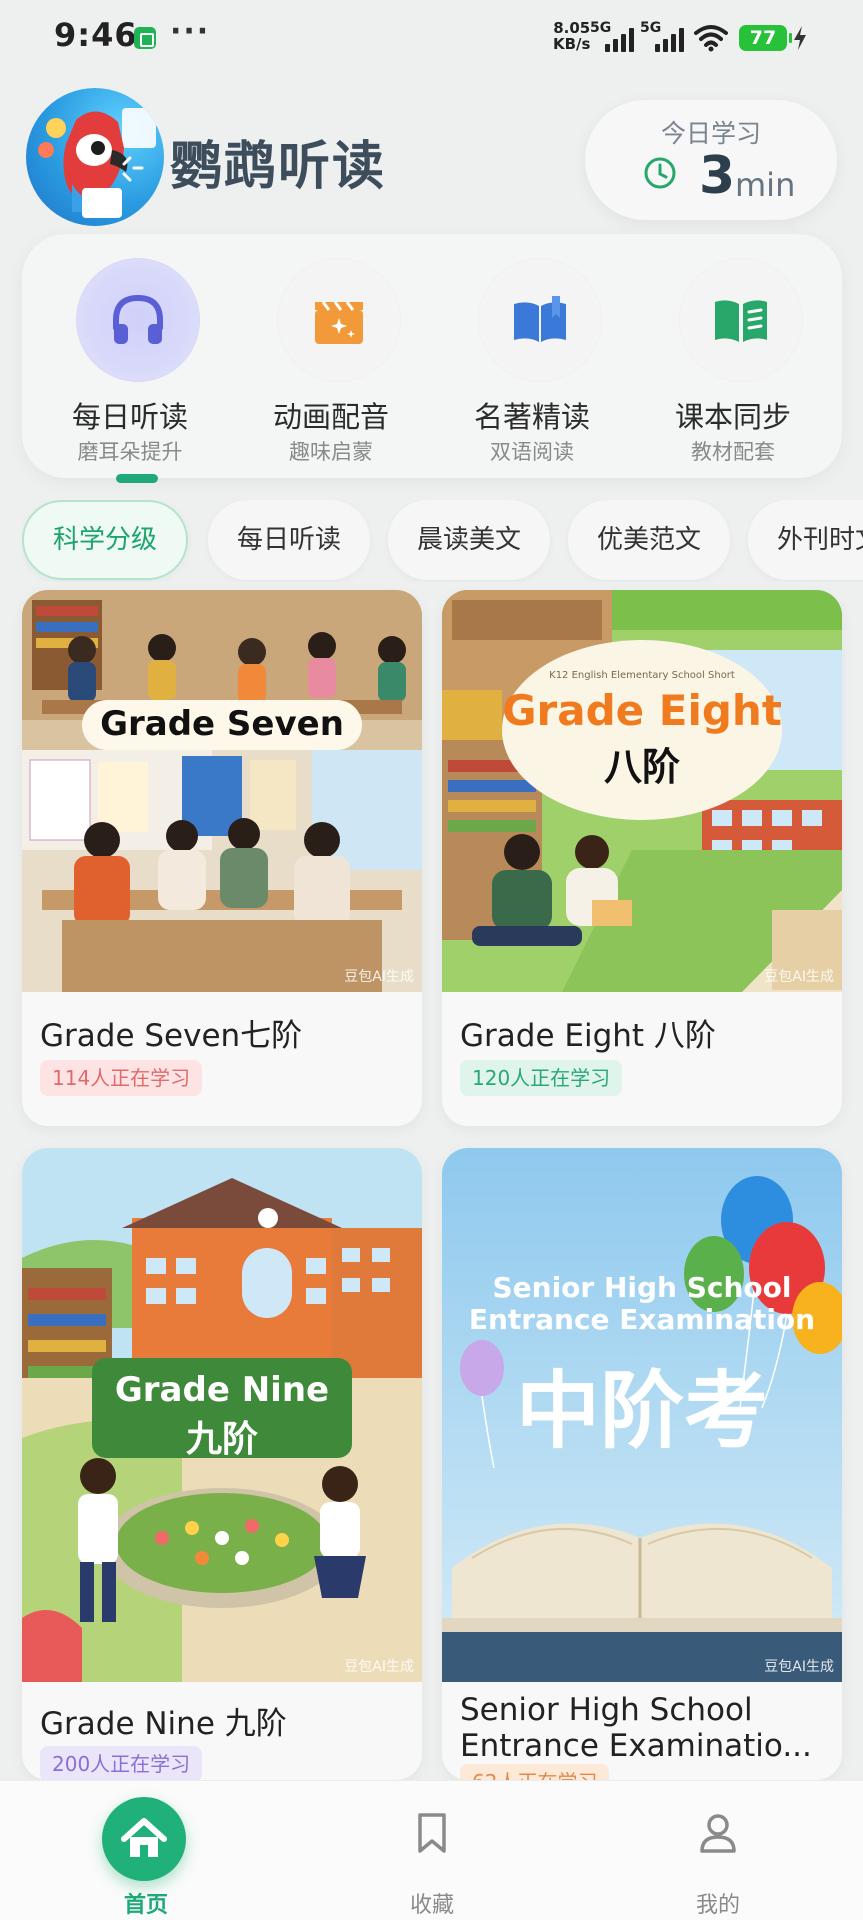 This screenshot has height=1920, width=863. Describe the element at coordinates (130, 452) in the screenshot. I see `quick-nav-subtitle: 磨耳朵提升` at that location.